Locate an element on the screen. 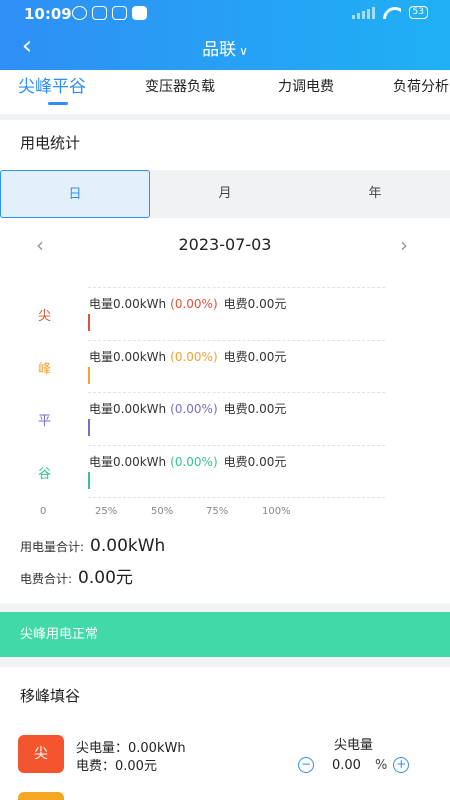 The width and height of the screenshot is (450, 800). mute-icon is located at coordinates (79, 13).